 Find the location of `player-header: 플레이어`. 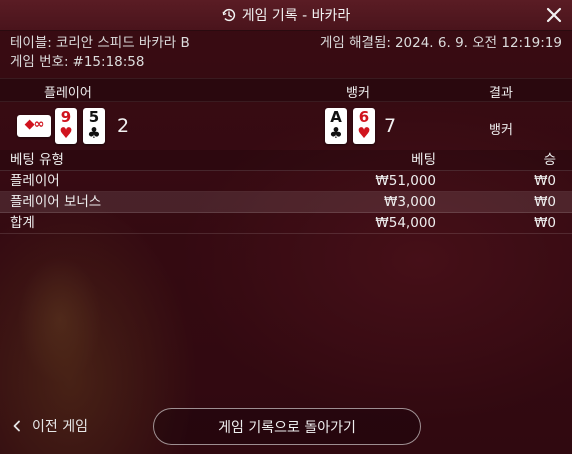

player-header: 플레이어 is located at coordinates (68, 93).